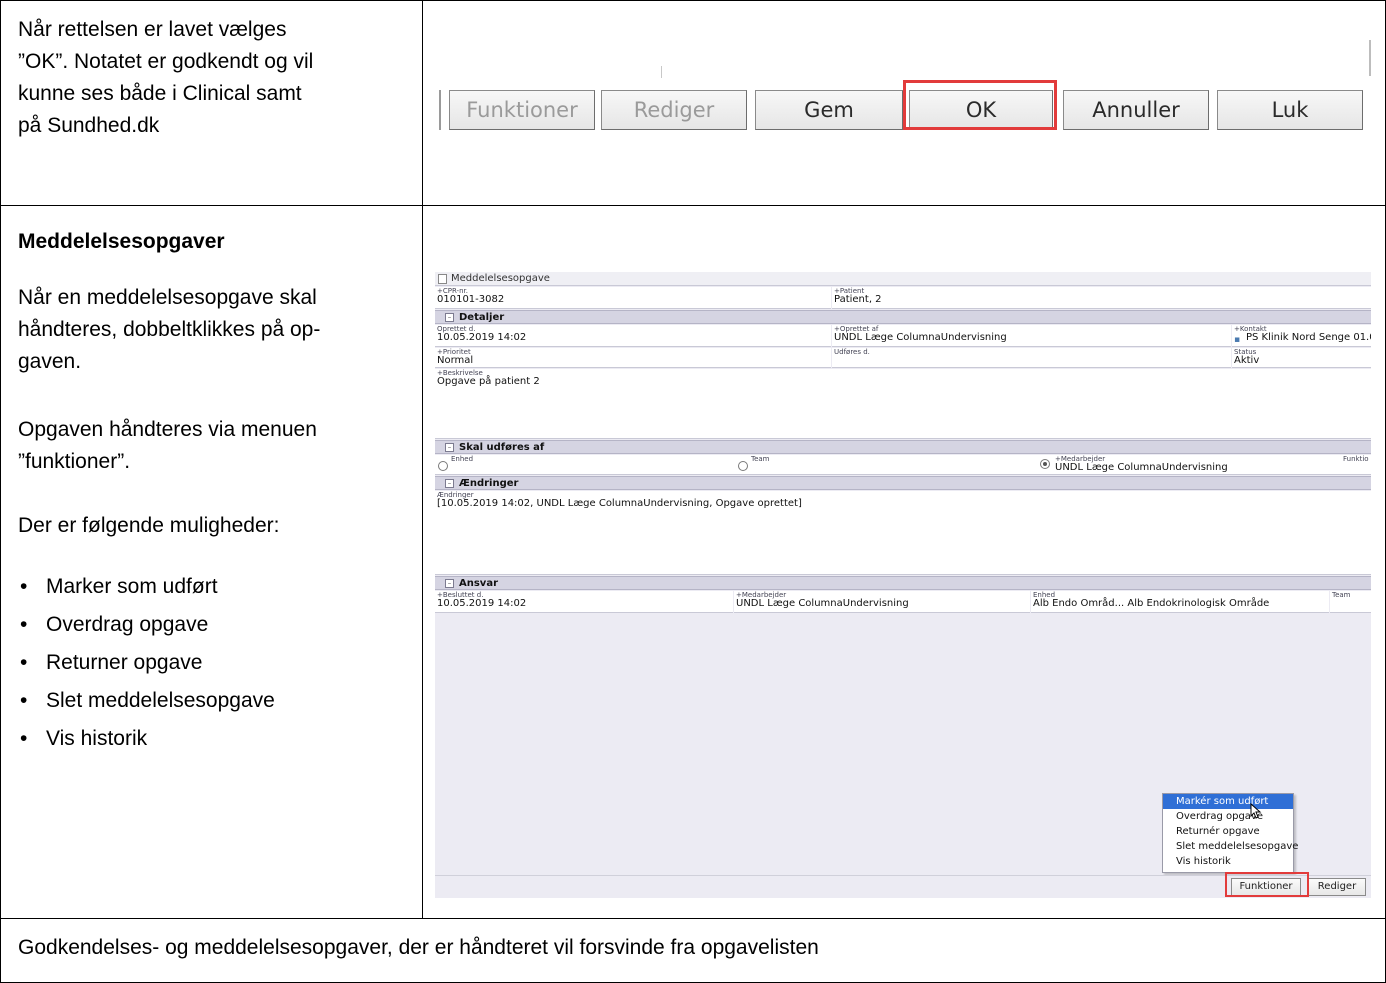 The image size is (1386, 983). I want to click on medarbejder-radio, so click(1045, 464).